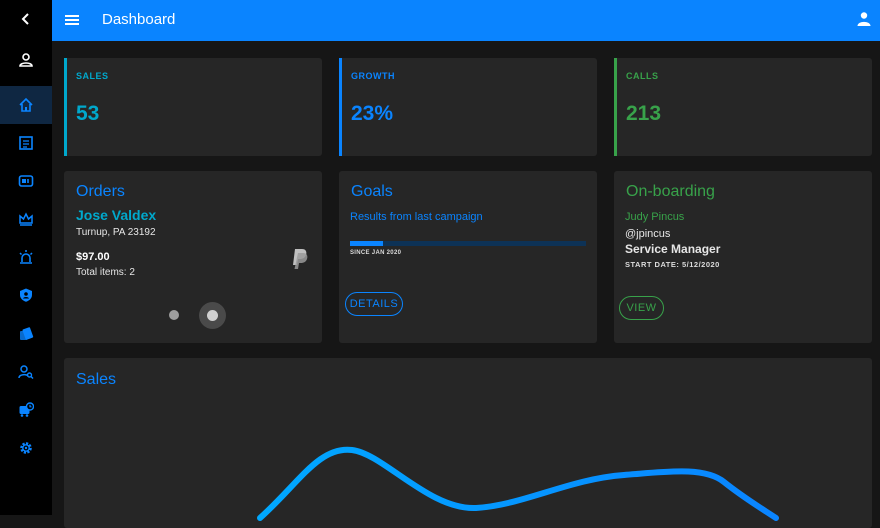  I want to click on stat-value: 53, so click(88, 113).